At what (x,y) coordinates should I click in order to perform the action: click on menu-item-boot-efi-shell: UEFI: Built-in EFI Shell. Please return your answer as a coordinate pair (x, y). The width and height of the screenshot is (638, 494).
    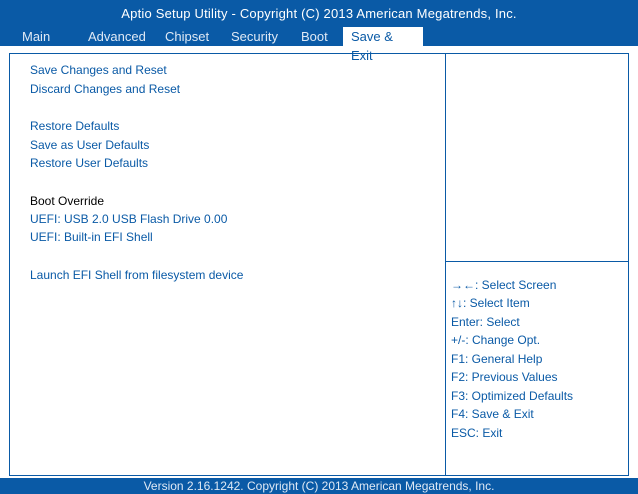
    Looking at the image, I should click on (91, 237).